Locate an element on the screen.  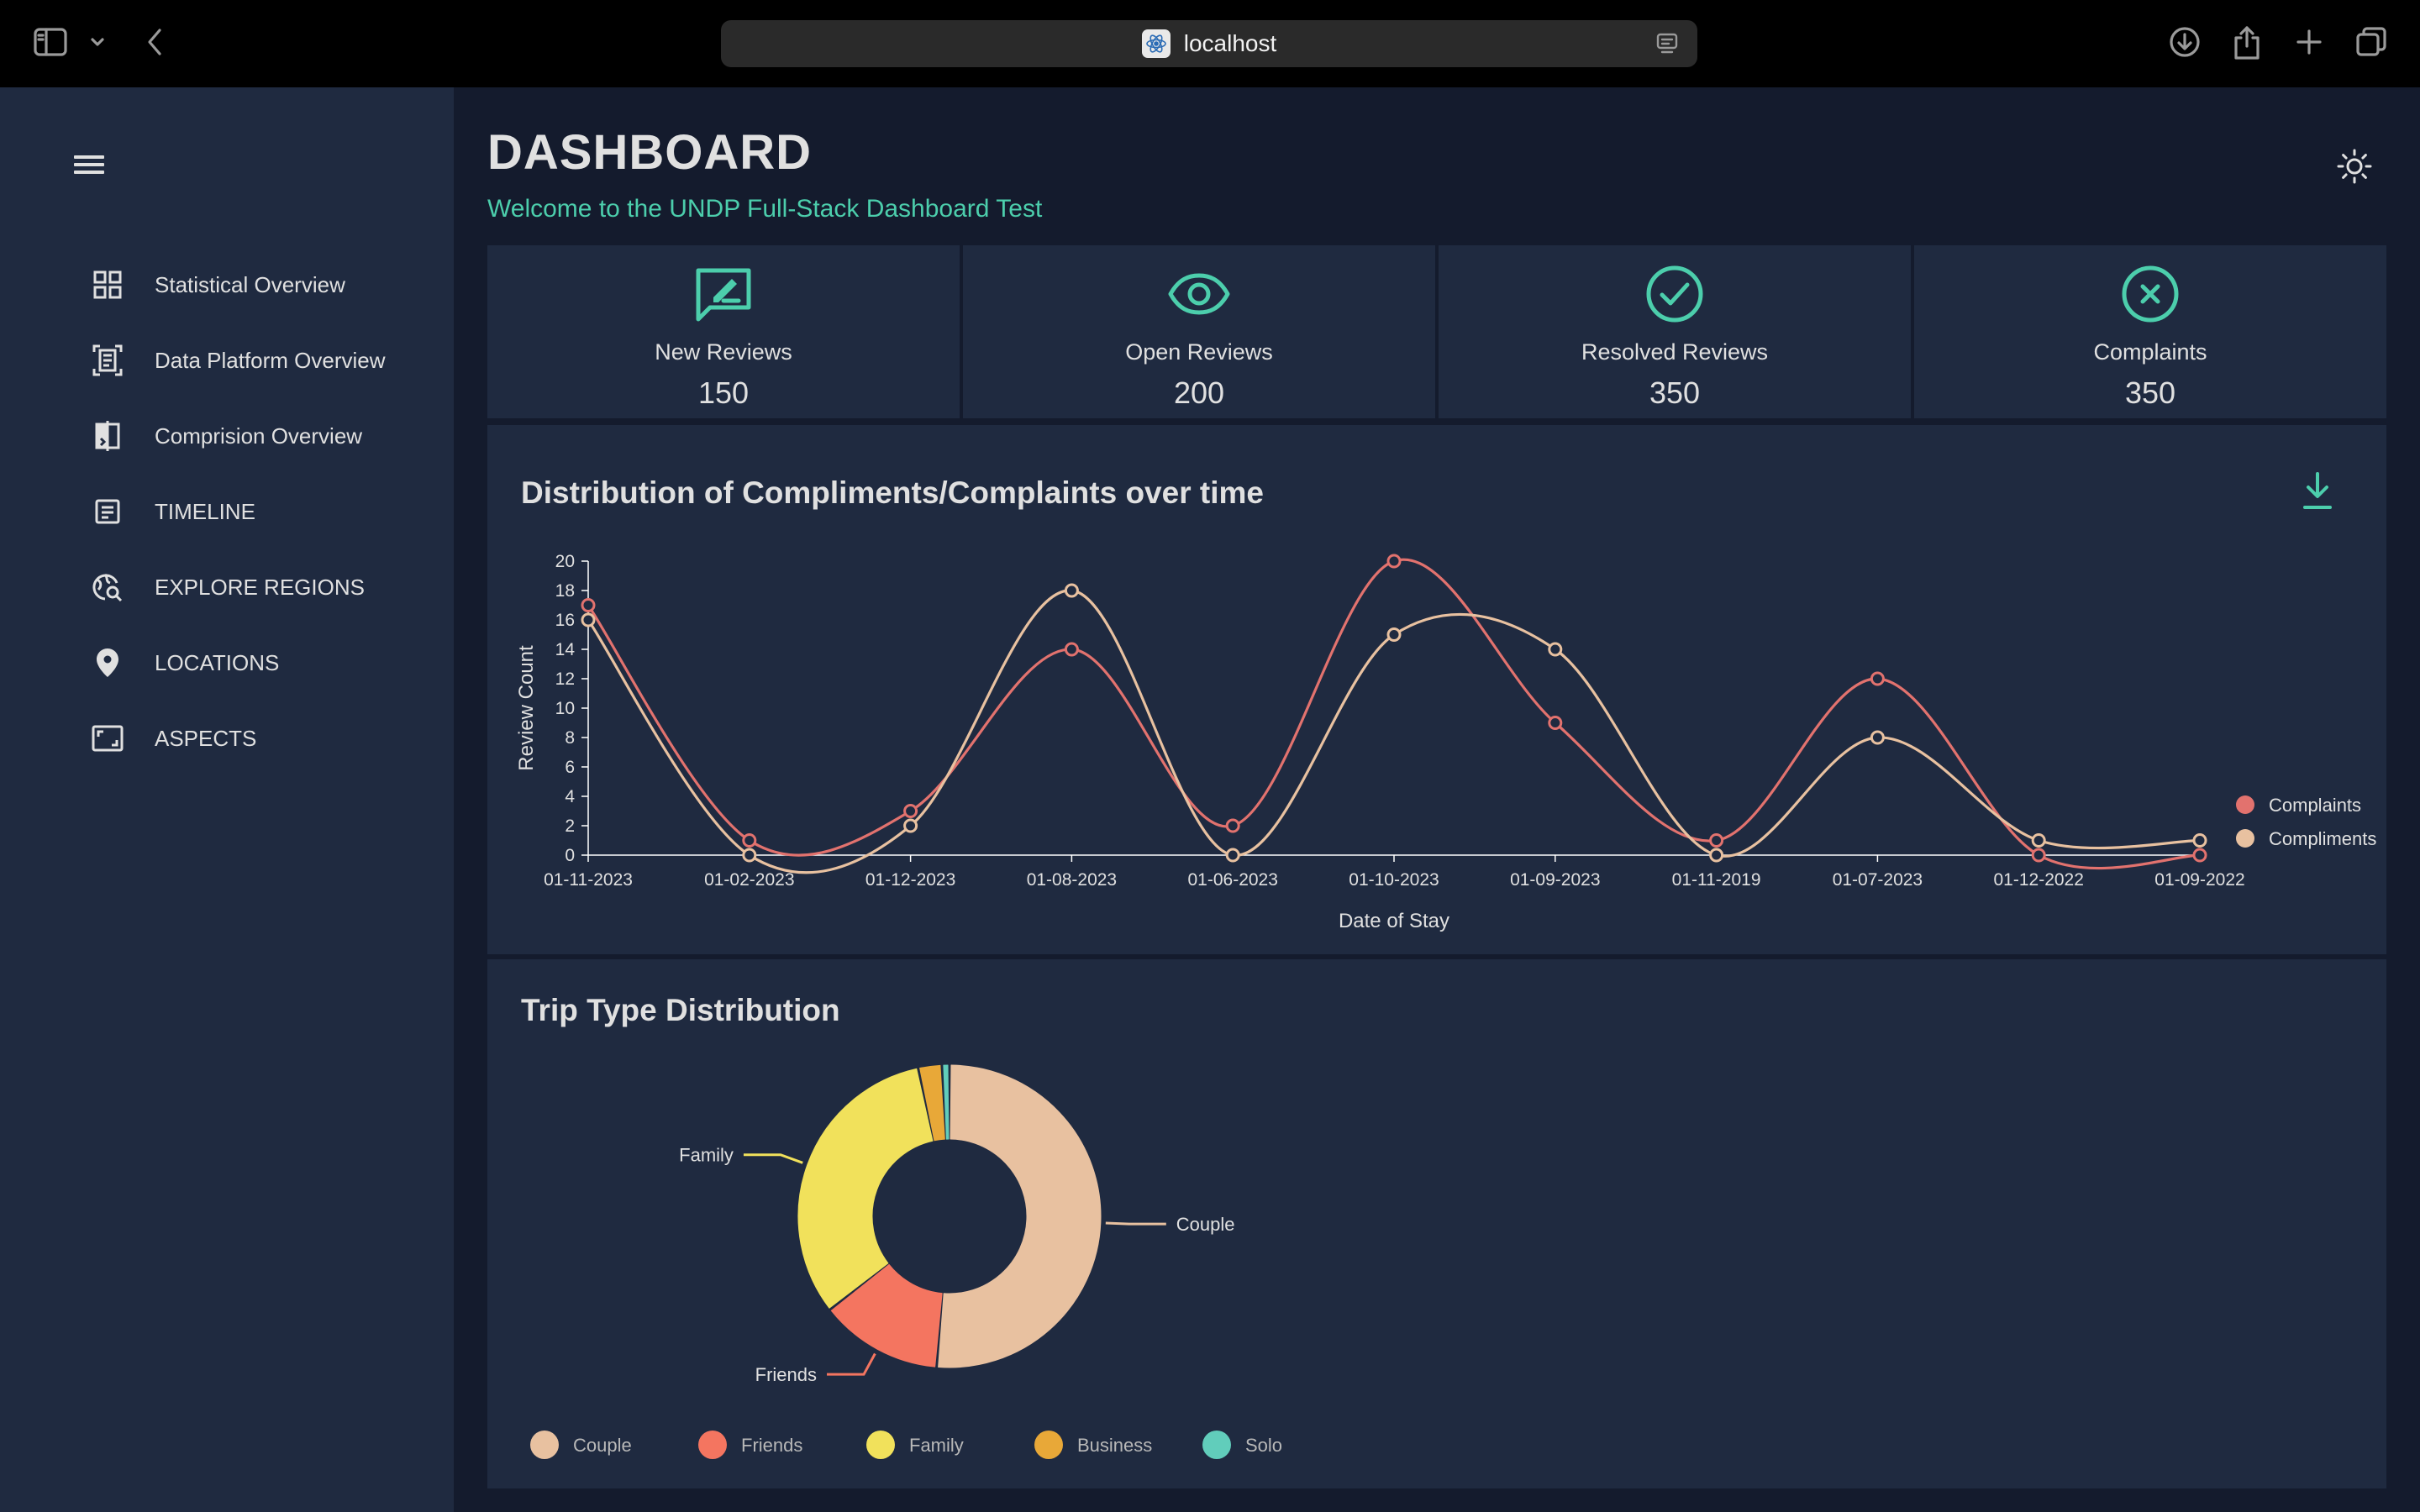
cancel-circle-icon is located at coordinates (2150, 294).